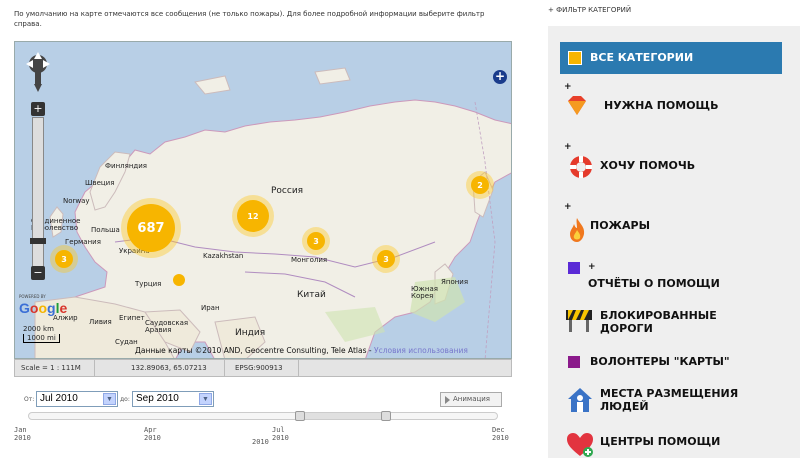 This screenshot has height=458, width=800. I want to click on to-label: до:, so click(125, 399).